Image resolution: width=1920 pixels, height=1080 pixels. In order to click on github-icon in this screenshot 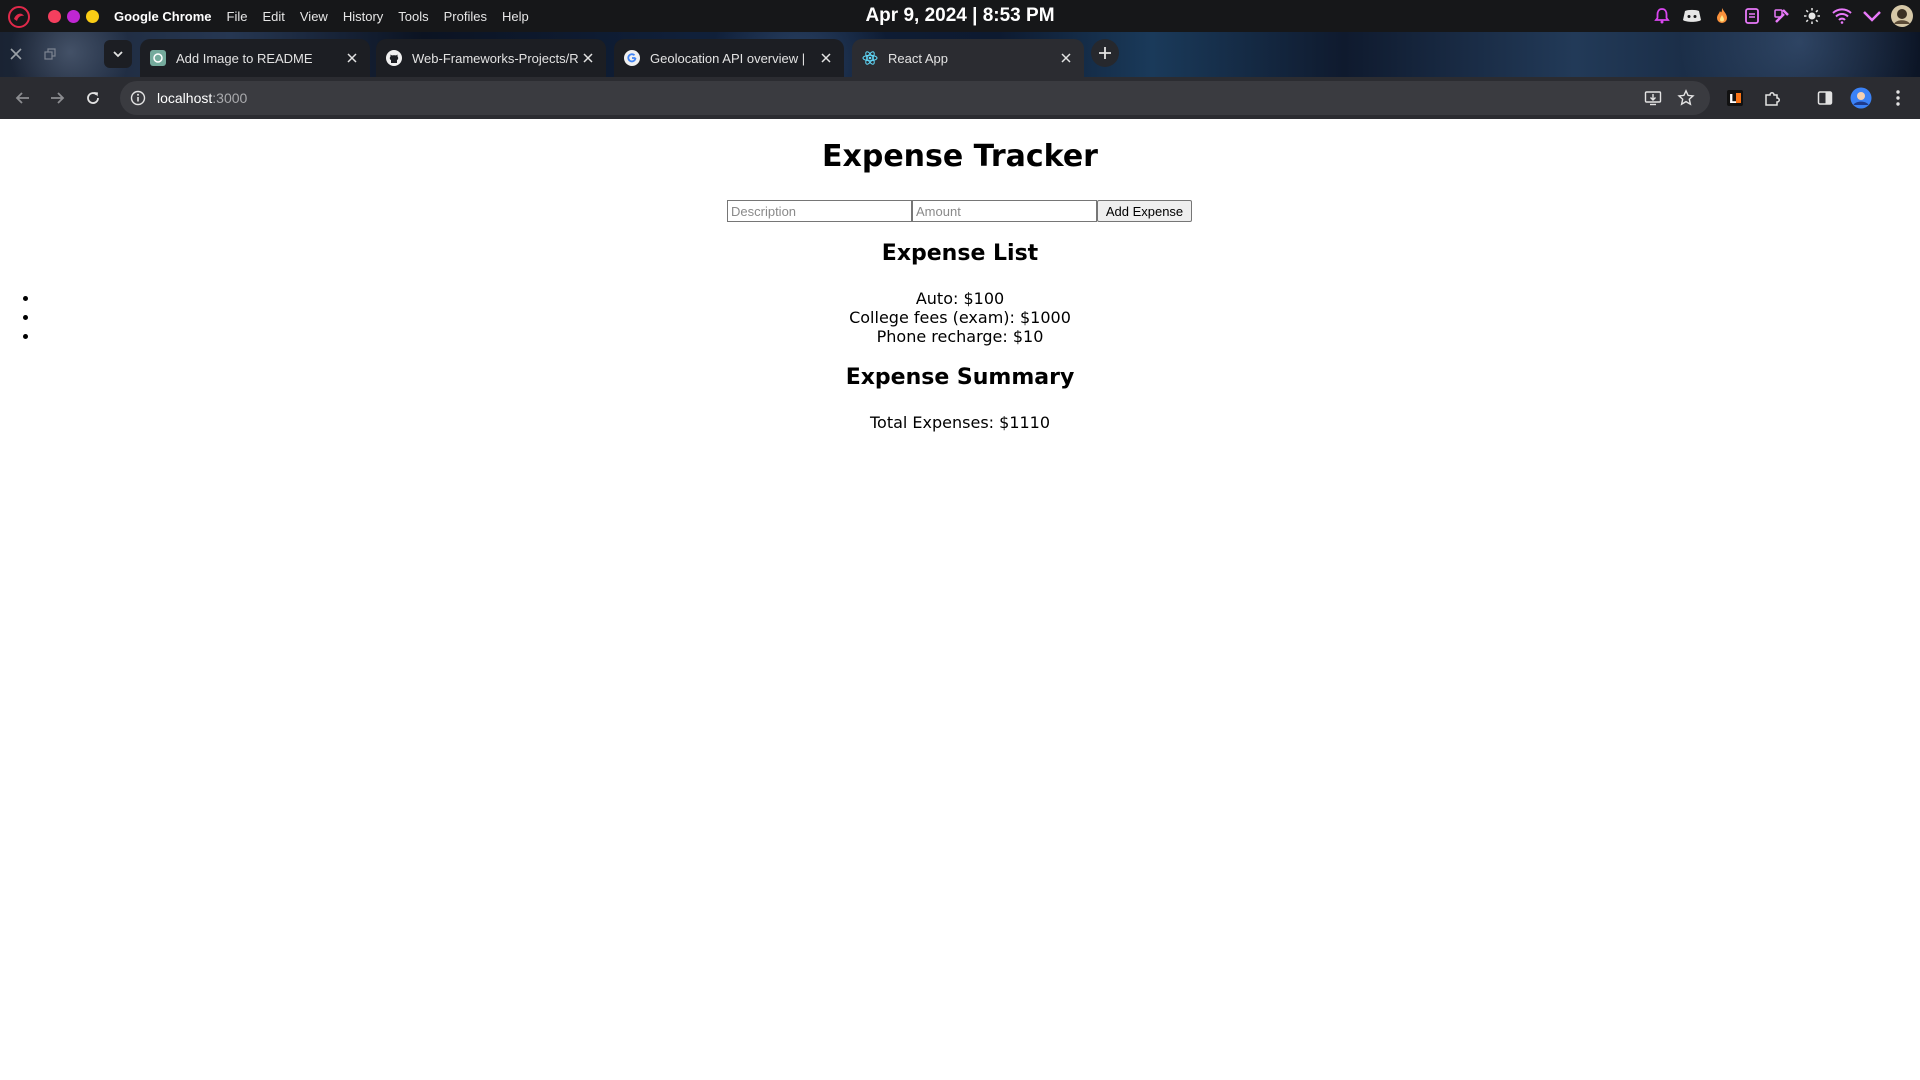, I will do `click(394, 58)`.